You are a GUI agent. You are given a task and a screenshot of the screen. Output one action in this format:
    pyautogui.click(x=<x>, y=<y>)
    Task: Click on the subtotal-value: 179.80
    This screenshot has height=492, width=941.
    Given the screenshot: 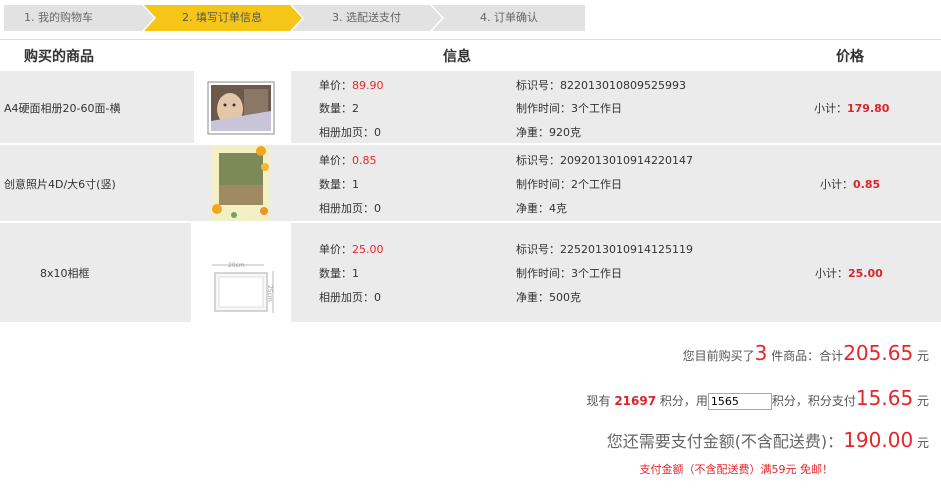 What is the action you would take?
    pyautogui.click(x=868, y=108)
    